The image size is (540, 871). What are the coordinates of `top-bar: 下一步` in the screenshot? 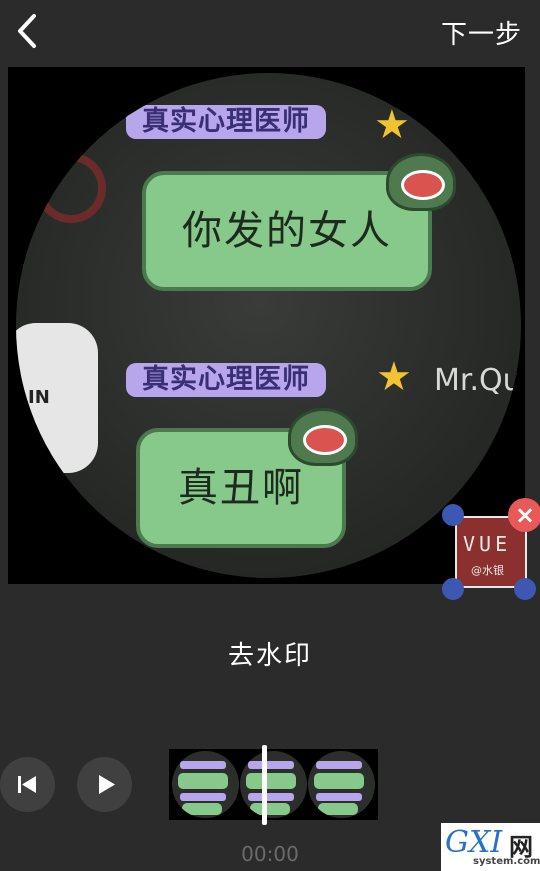 It's located at (270, 31).